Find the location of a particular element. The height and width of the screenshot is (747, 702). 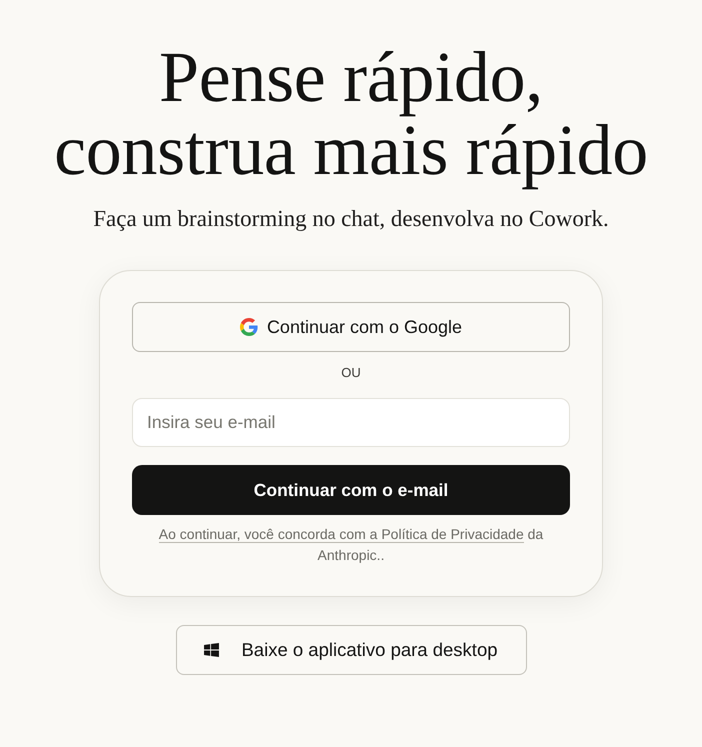

subtitle: Faça um brainstorming no chat, desenvolva no Cowork. is located at coordinates (351, 219).